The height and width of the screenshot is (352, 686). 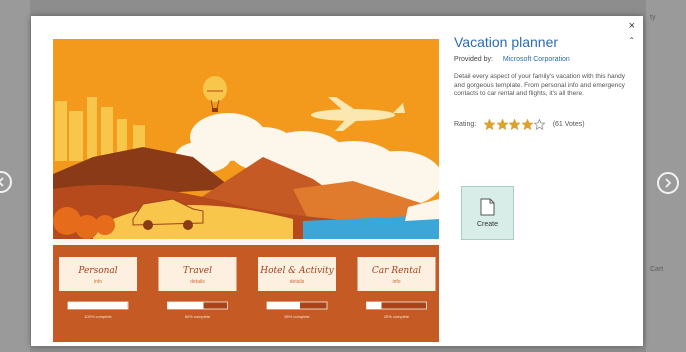 I want to click on card-title: Car Rental, so click(x=396, y=271).